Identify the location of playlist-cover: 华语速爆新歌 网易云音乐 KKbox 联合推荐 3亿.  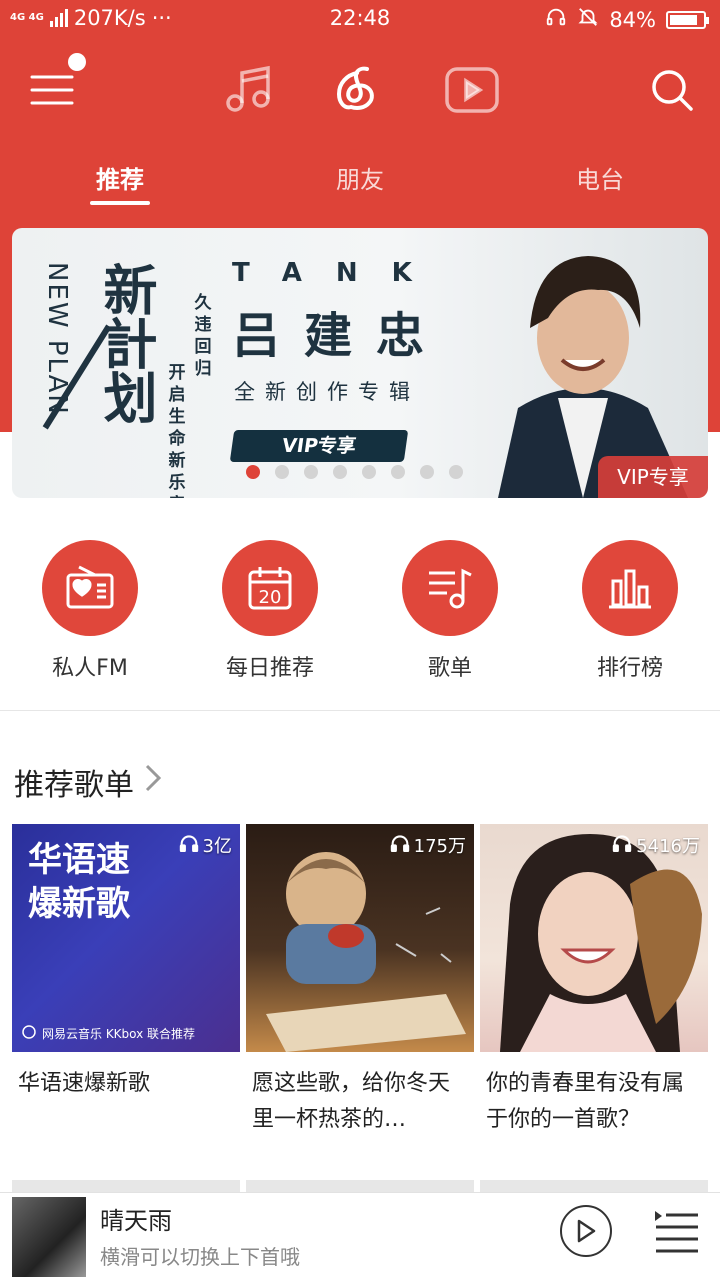
(126, 938).